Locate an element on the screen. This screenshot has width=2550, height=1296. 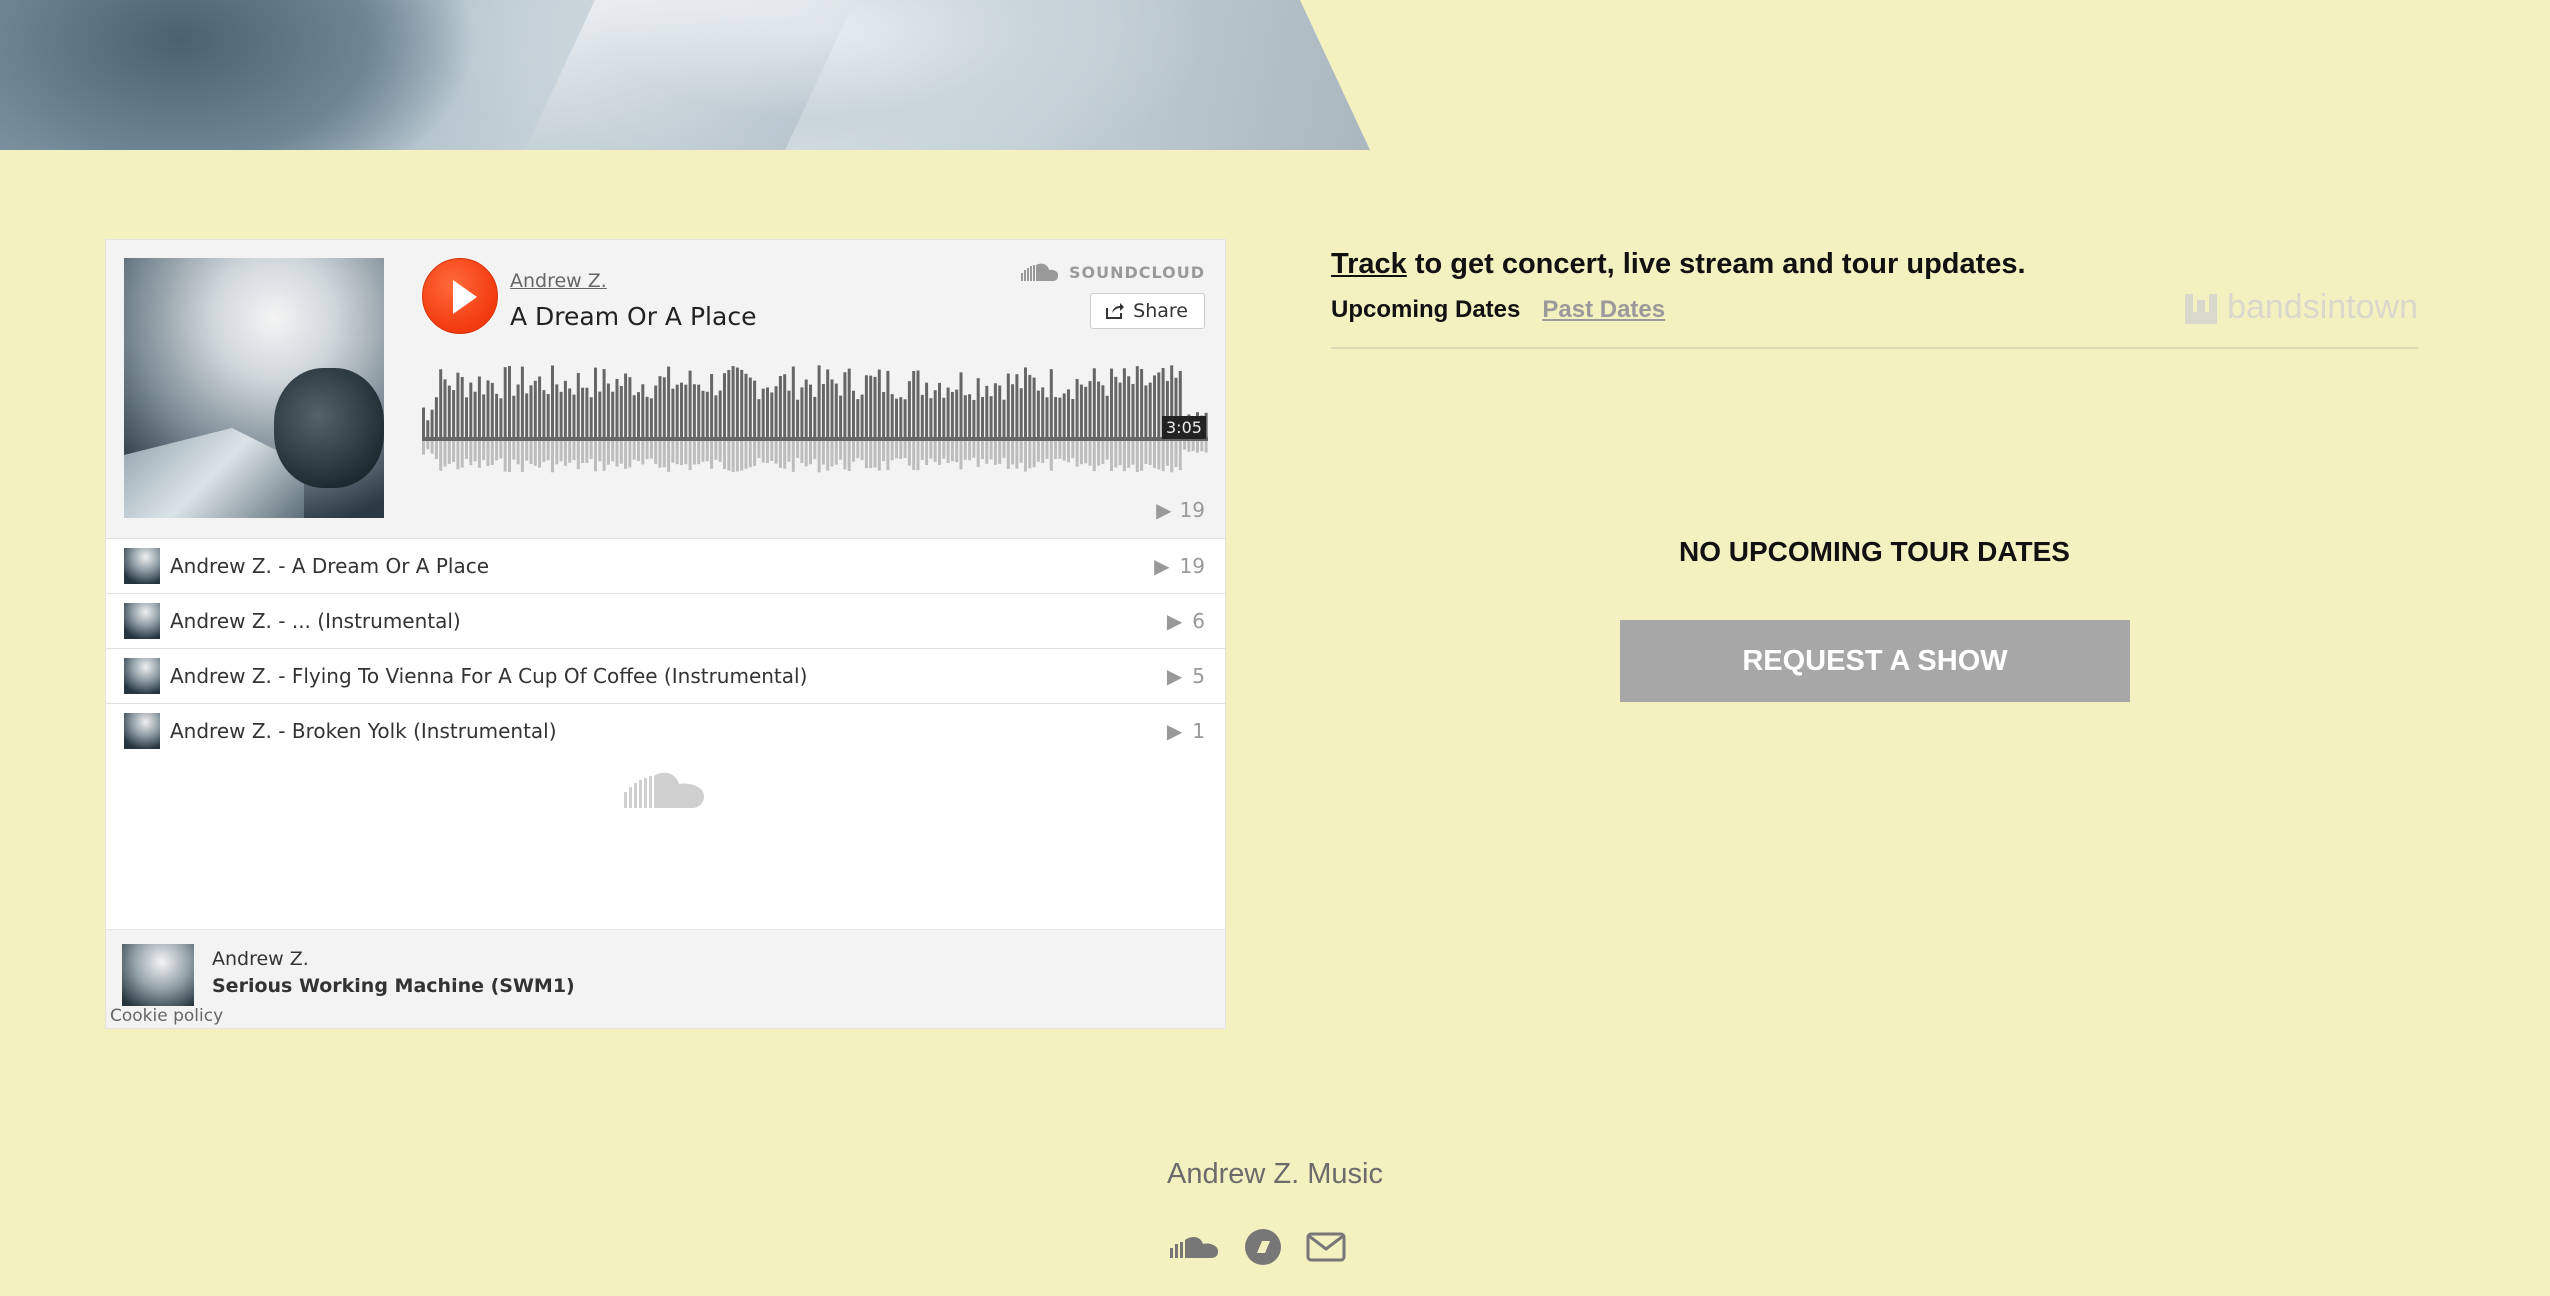
share-button: Share is located at coordinates (1147, 311).